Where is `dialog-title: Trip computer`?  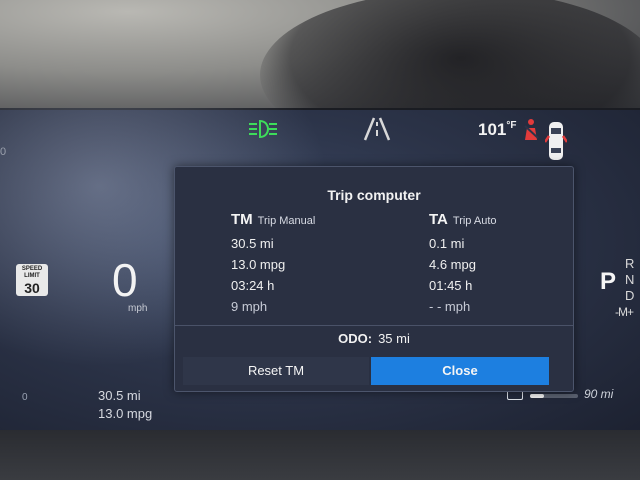 dialog-title: Trip computer is located at coordinates (374, 195).